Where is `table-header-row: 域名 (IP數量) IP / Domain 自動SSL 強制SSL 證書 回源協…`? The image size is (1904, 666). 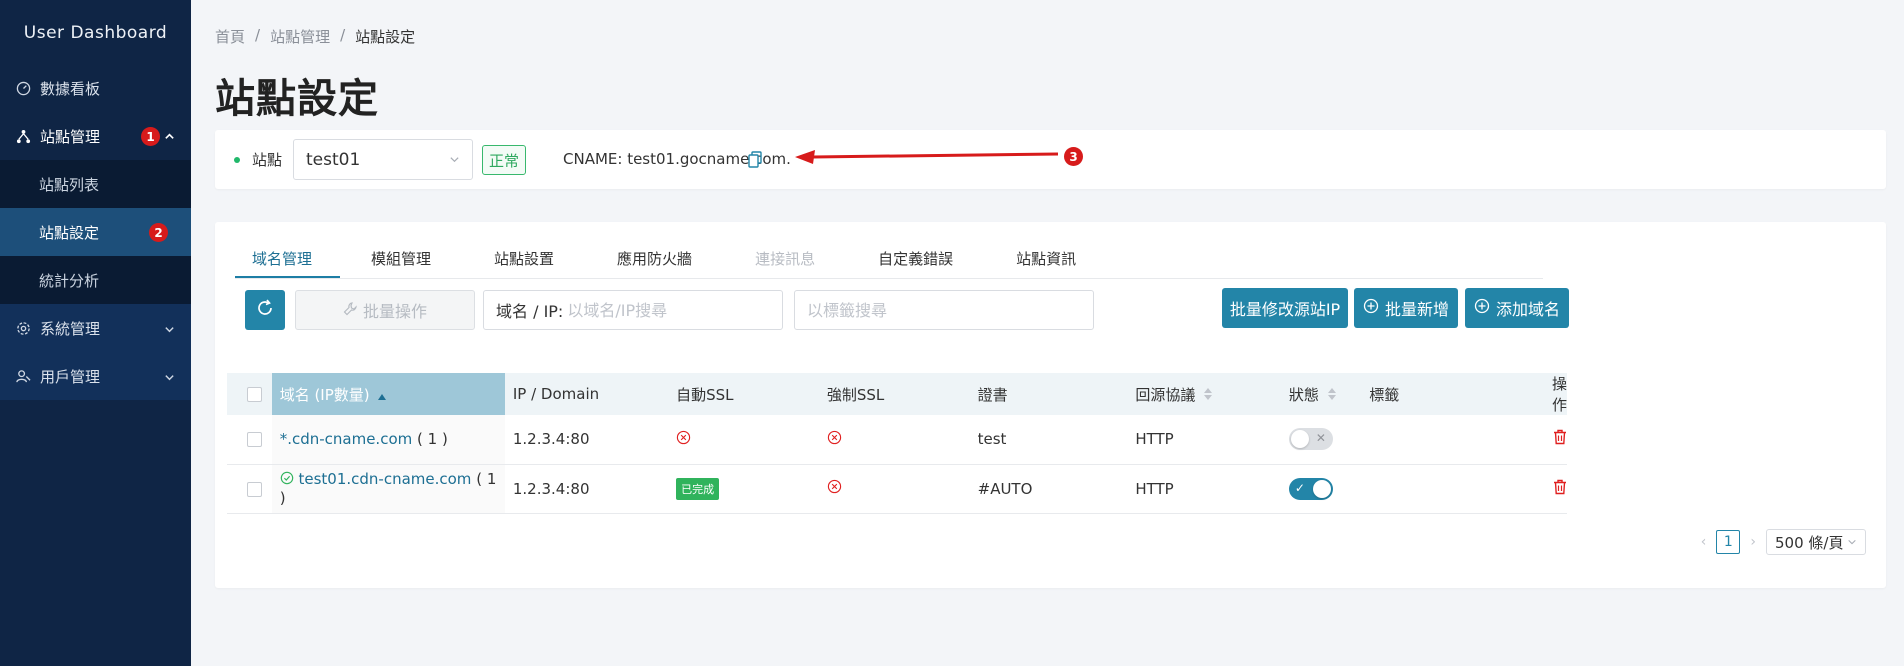 table-header-row: 域名 (IP數量) IP / Domain 自動SSL 強制SSL 證書 回源協… is located at coordinates (897, 394).